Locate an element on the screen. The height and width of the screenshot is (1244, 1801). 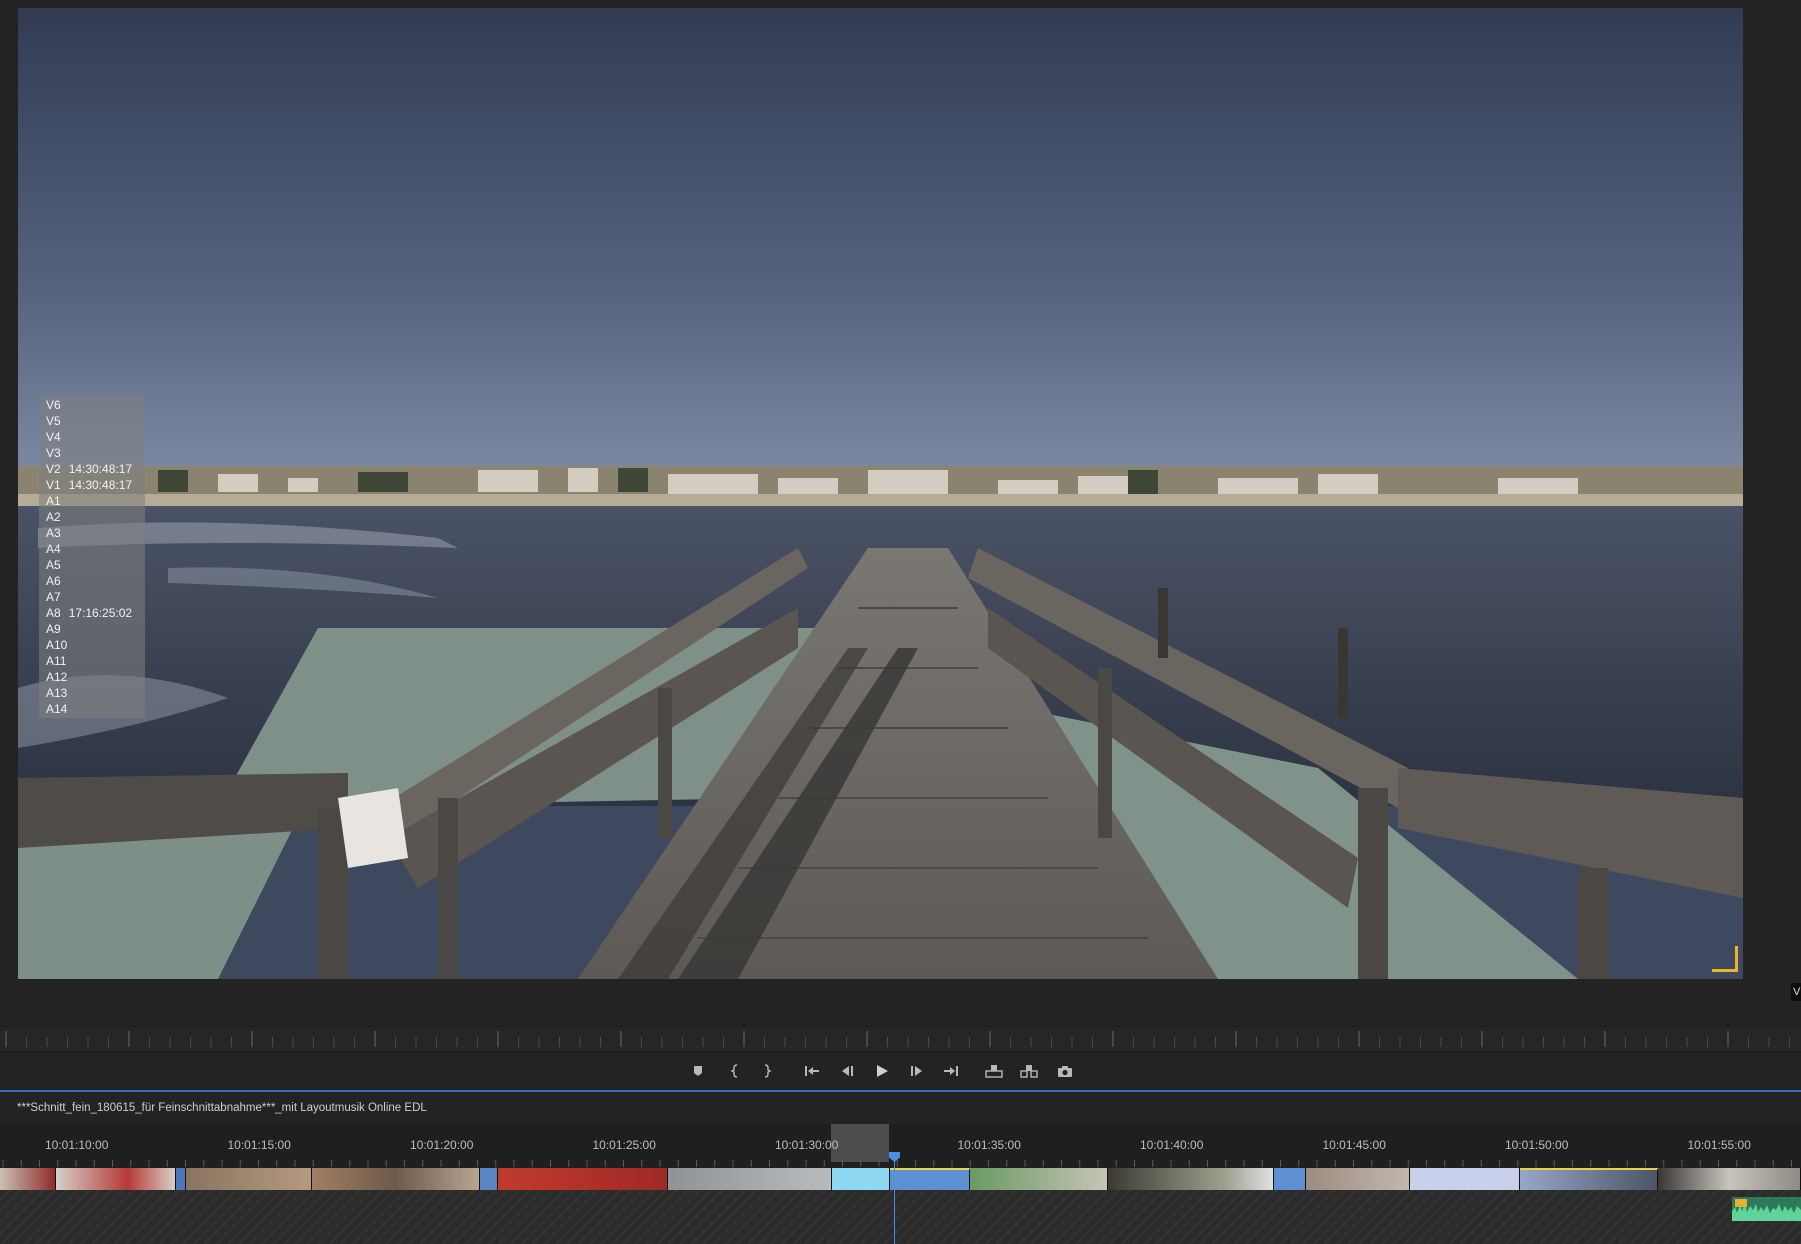
overlay-track-label: A11 is located at coordinates (56, 661).